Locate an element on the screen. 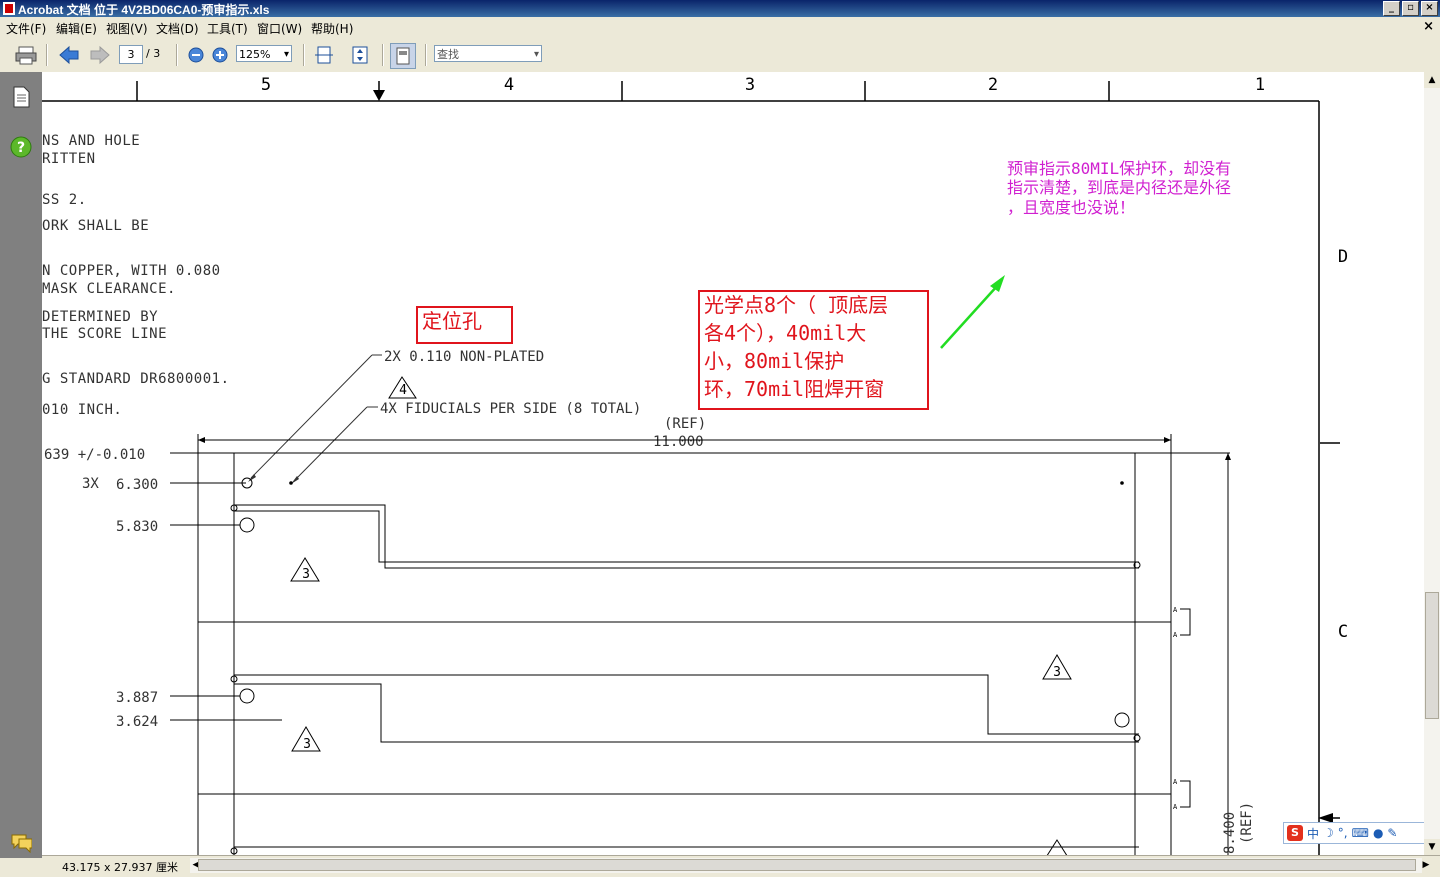  zoom-out-button is located at coordinates (196, 55).